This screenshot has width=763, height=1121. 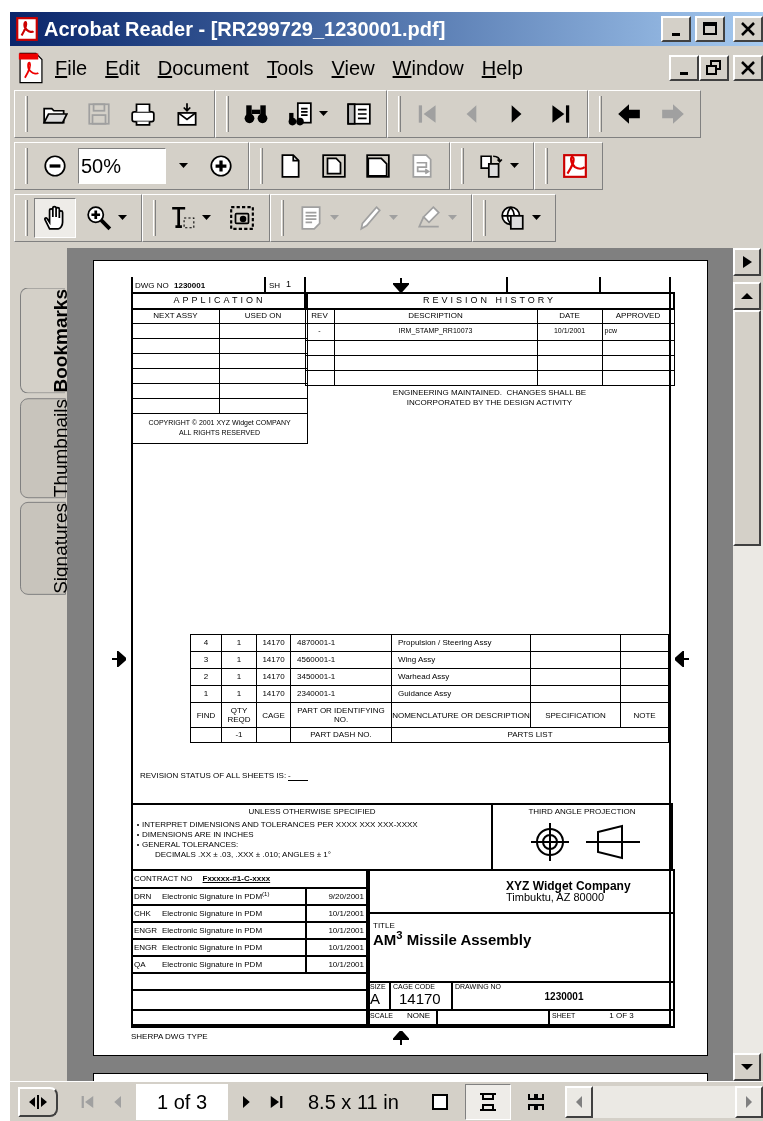 I want to click on table-cell: 2, so click(x=206, y=677).